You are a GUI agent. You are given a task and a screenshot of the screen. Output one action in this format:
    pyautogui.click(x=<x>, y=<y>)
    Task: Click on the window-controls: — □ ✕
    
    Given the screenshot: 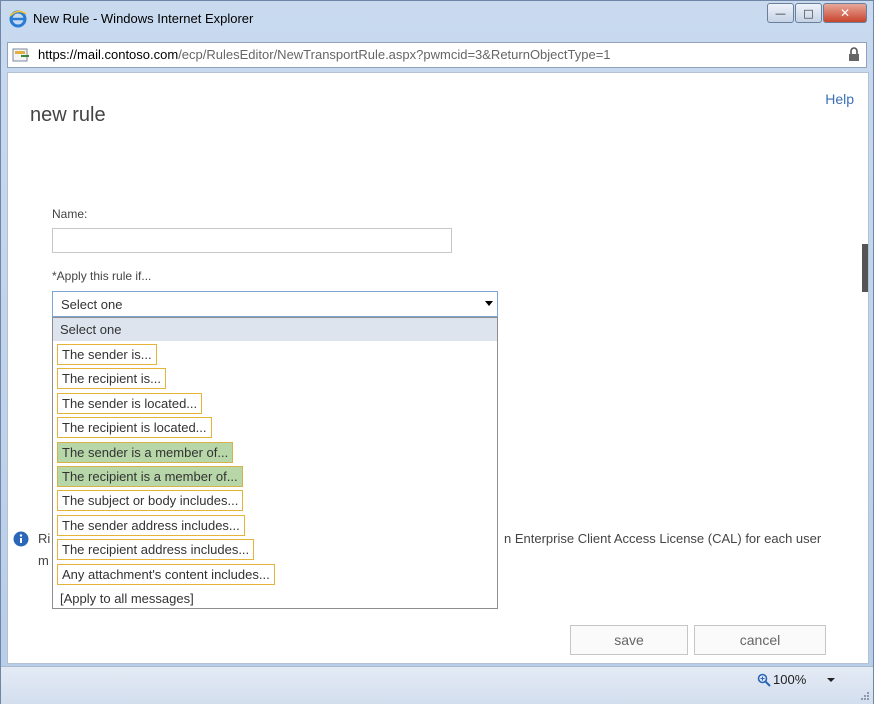 What is the action you would take?
    pyautogui.click(x=816, y=14)
    